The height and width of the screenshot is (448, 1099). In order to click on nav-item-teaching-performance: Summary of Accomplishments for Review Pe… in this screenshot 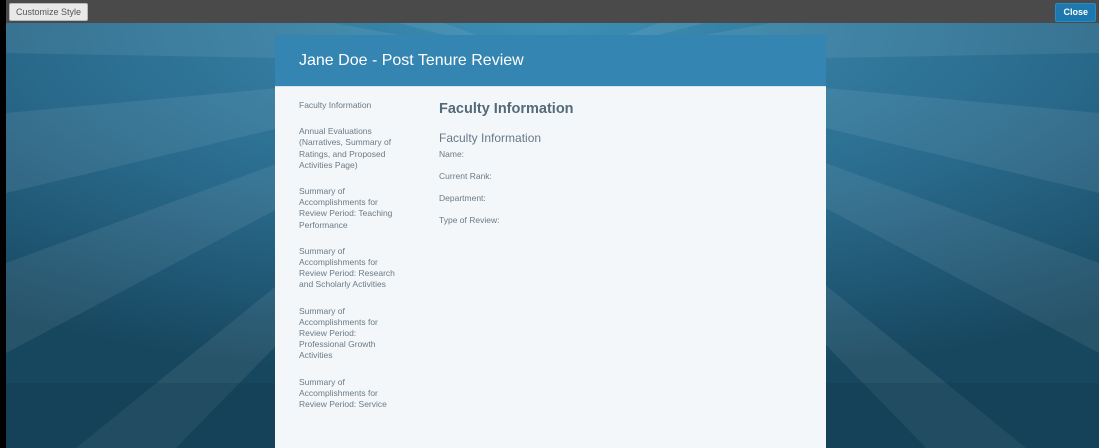, I will do `click(348, 208)`.